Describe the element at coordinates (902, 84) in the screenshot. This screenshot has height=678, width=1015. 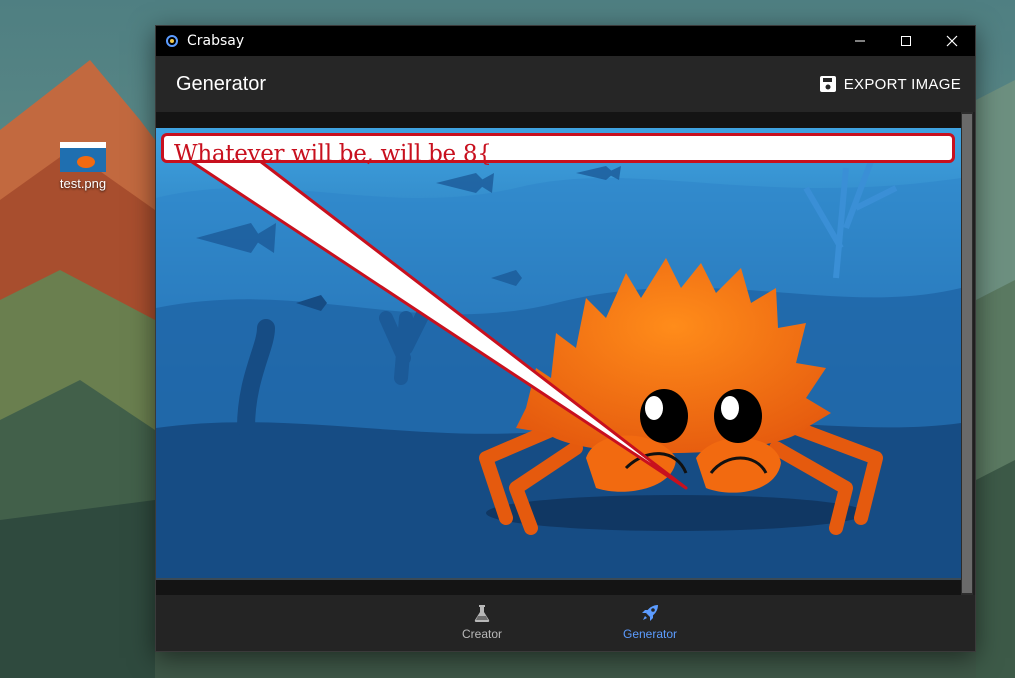
I see `export-image-label: EXPORT IMAGE` at that location.